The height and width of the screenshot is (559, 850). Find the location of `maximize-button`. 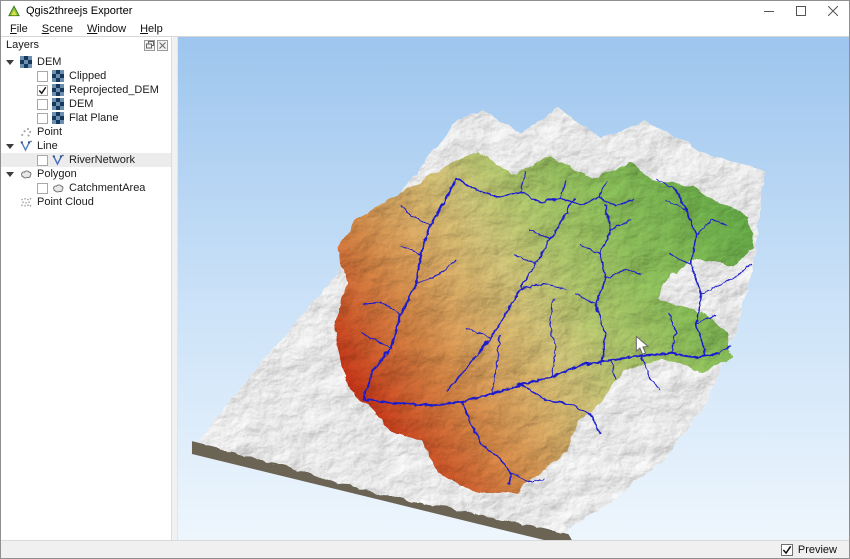

maximize-button is located at coordinates (801, 11).